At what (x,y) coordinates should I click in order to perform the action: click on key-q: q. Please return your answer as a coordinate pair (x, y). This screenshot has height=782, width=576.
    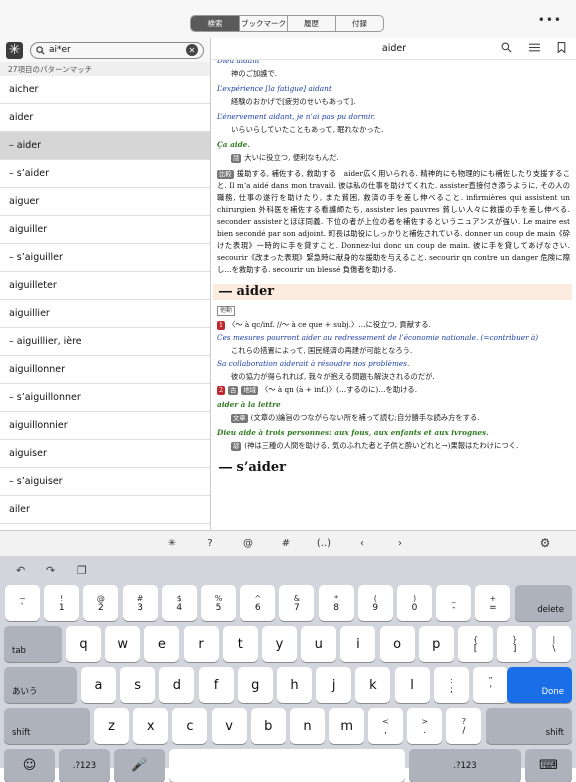
    Looking at the image, I should click on (83, 644).